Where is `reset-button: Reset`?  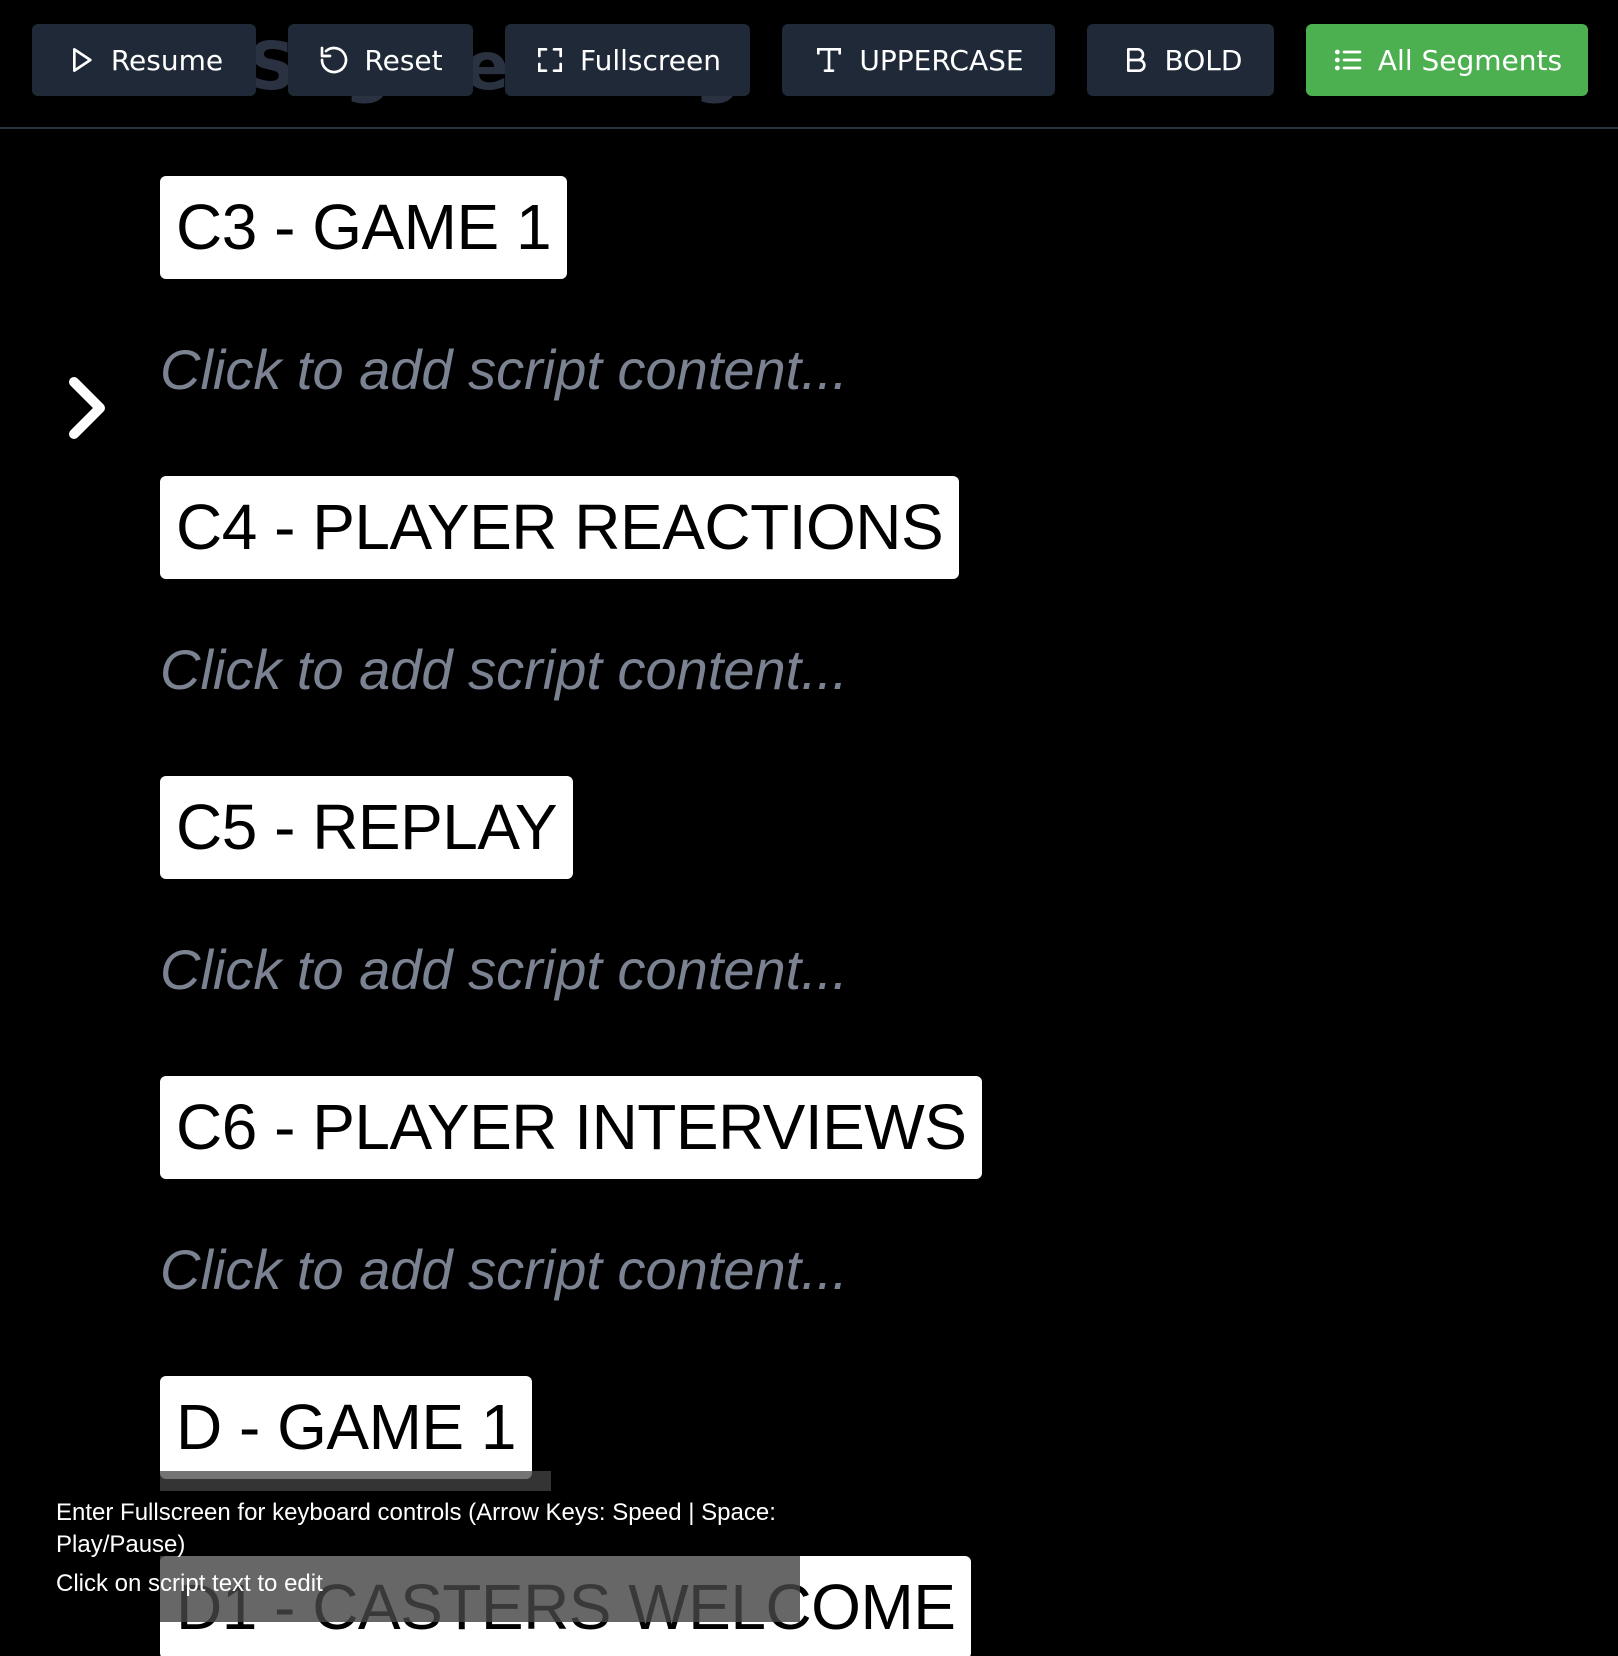
reset-button: Reset is located at coordinates (380, 60).